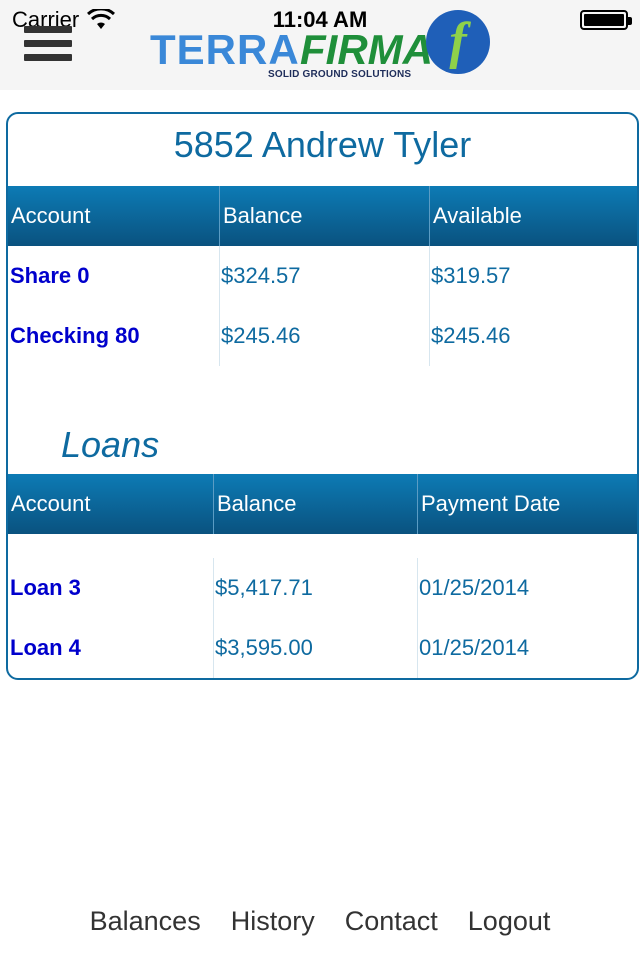 The width and height of the screenshot is (640, 960). I want to click on battery-icon, so click(606, 20).